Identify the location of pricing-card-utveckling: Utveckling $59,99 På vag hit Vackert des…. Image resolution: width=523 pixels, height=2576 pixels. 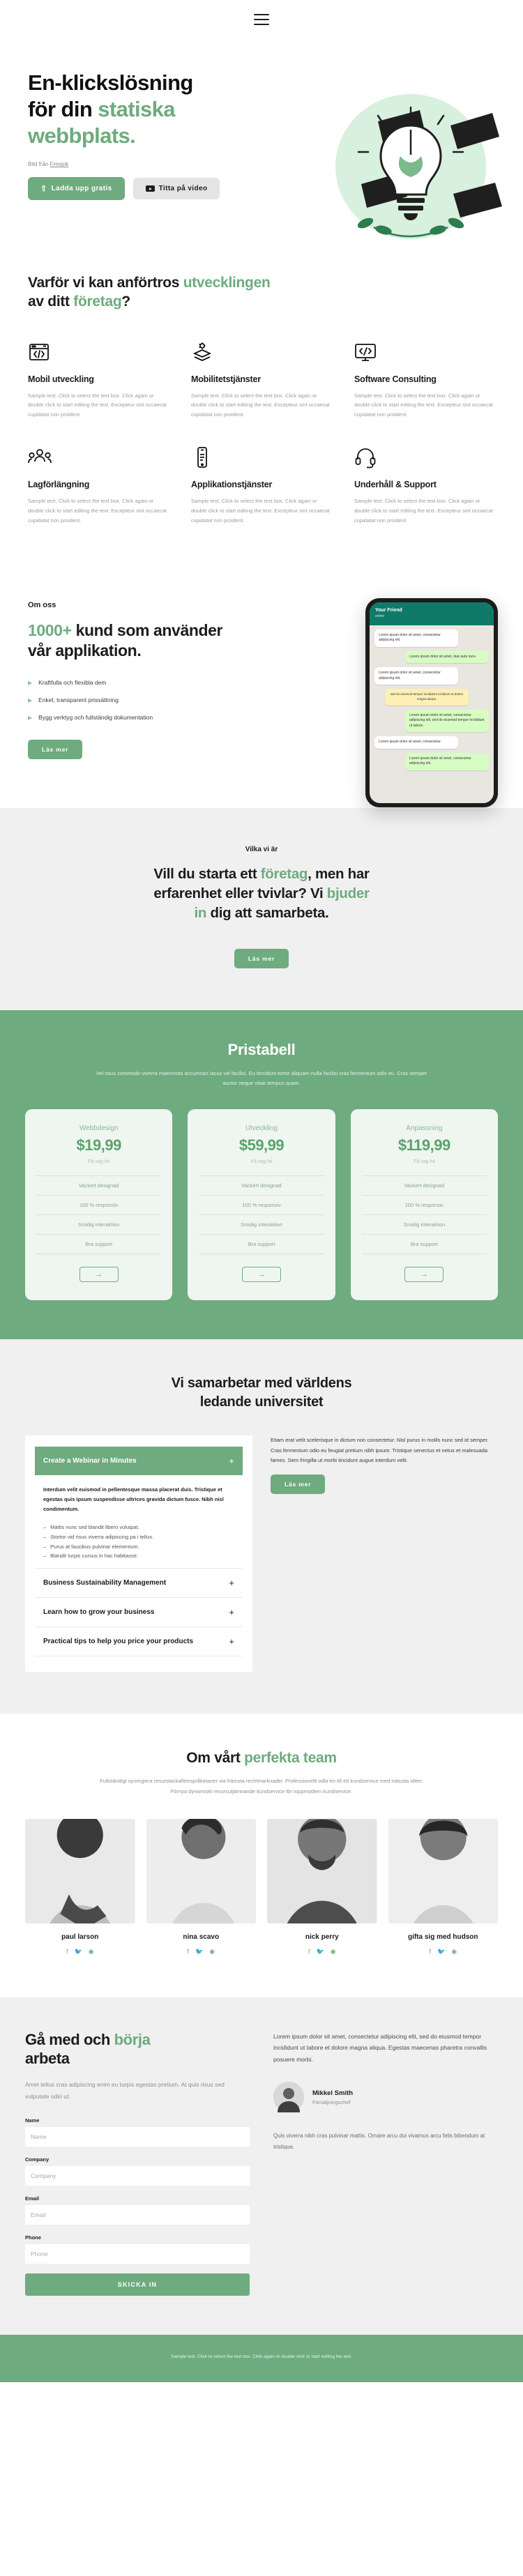
(261, 1205).